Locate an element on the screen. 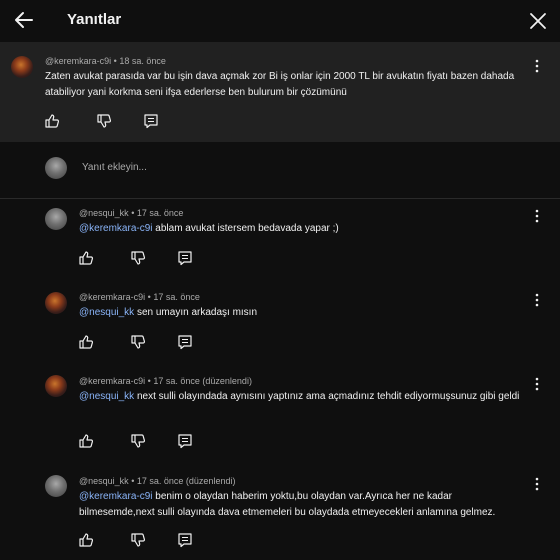 The image size is (560, 560). page-title: Yanıtlar is located at coordinates (94, 19).